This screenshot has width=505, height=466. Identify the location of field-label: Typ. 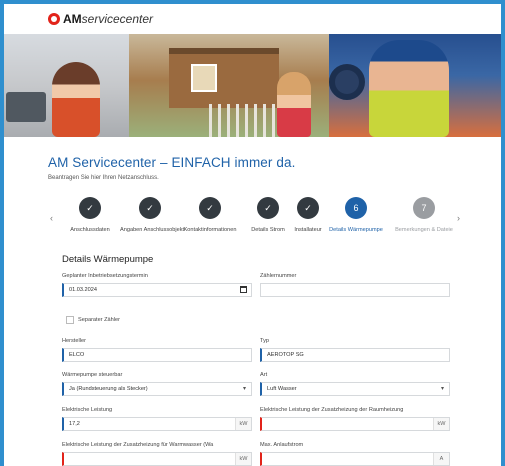
(265, 341).